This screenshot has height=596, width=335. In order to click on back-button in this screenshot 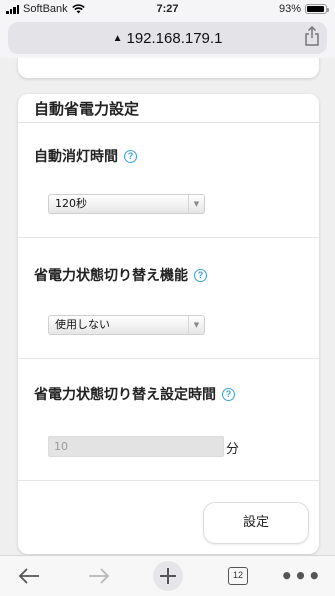, I will do `click(29, 576)`.